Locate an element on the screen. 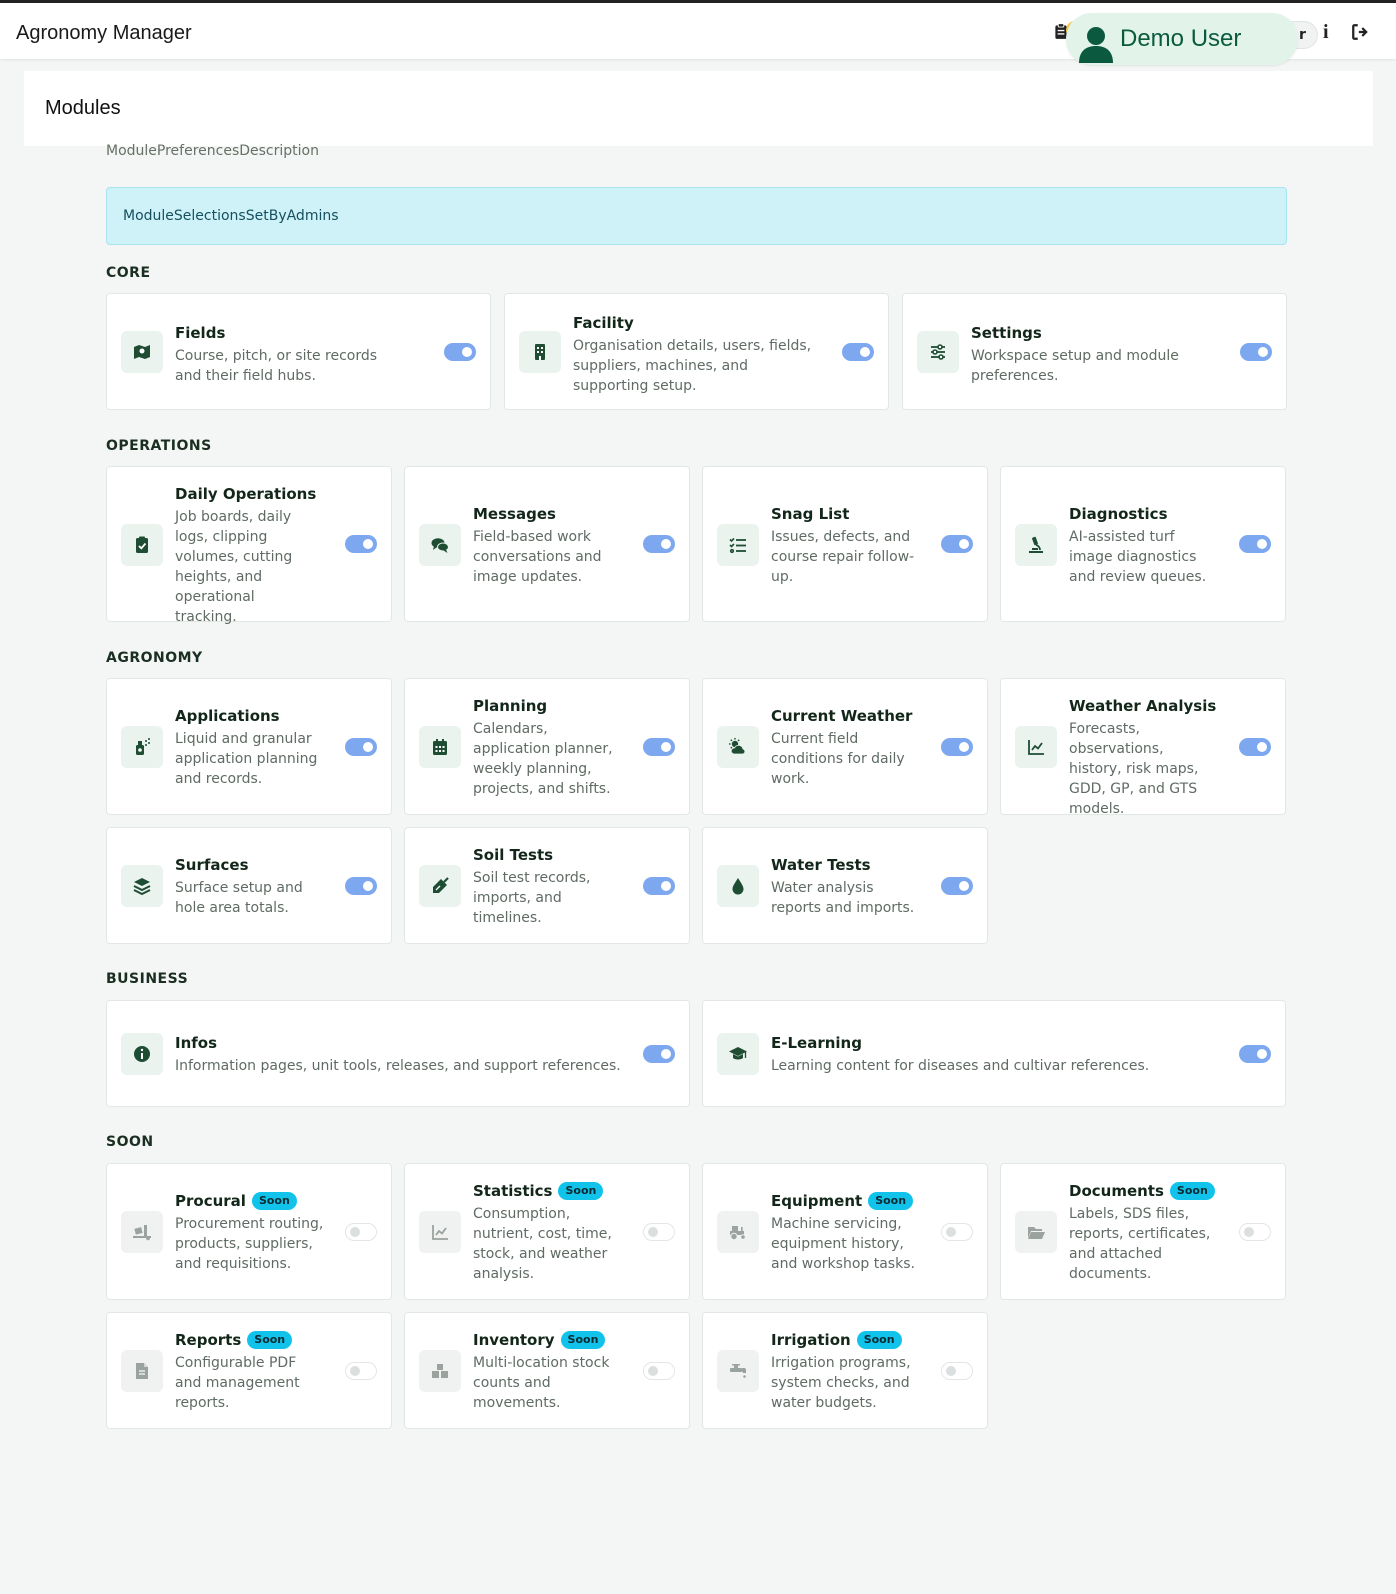 This screenshot has width=1396, height=1594. module-toggle-applications is located at coordinates (361, 747).